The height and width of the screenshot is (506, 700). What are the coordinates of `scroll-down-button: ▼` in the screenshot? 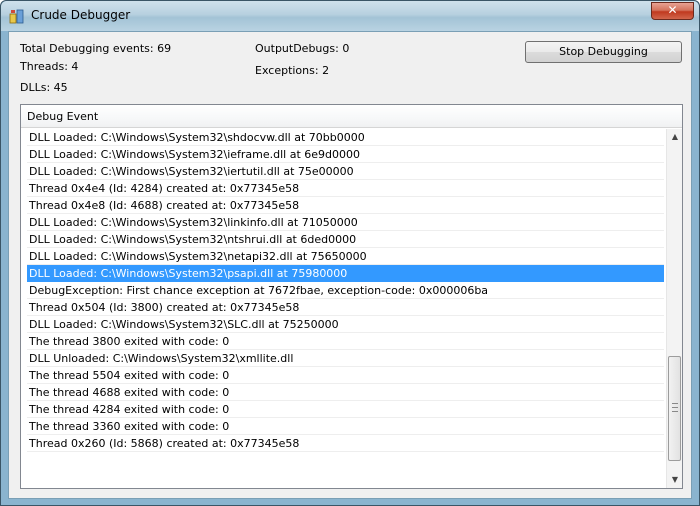 It's located at (675, 480).